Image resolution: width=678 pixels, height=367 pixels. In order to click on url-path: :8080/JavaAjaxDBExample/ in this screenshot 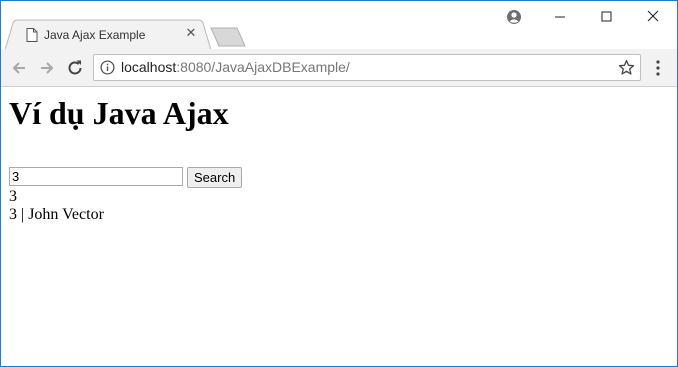, I will do `click(263, 67)`.